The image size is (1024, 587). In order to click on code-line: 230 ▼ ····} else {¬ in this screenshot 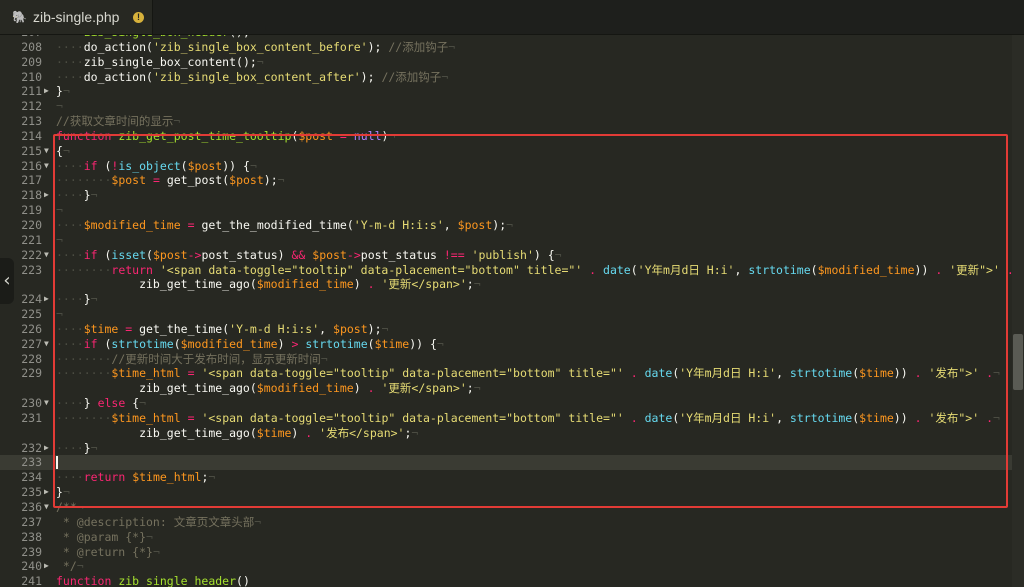, I will do `click(506, 403)`.